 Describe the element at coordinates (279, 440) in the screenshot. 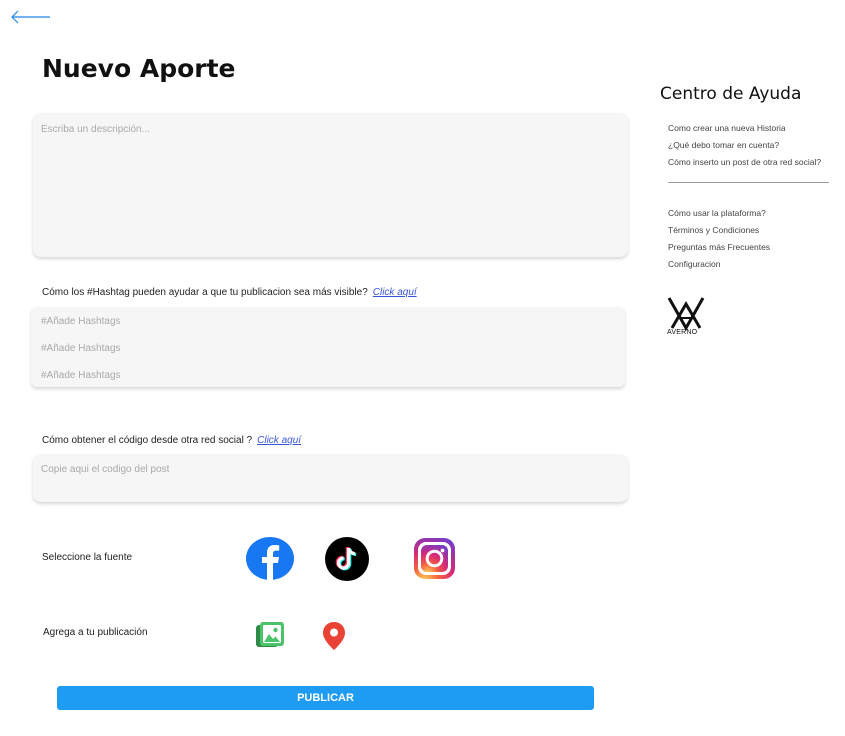

I see `code-help-link: Click aquí` at that location.